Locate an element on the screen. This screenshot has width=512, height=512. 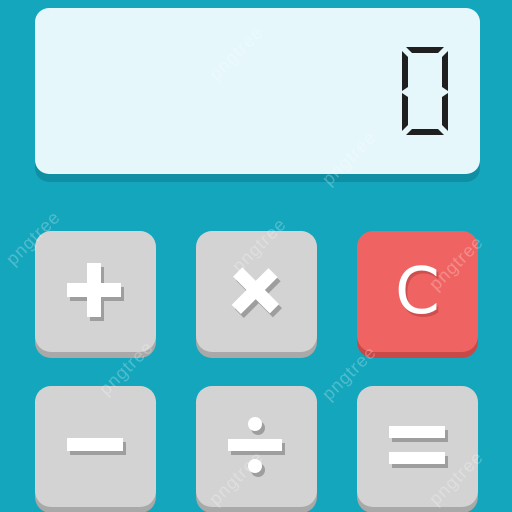
minus-button is located at coordinates (95, 446).